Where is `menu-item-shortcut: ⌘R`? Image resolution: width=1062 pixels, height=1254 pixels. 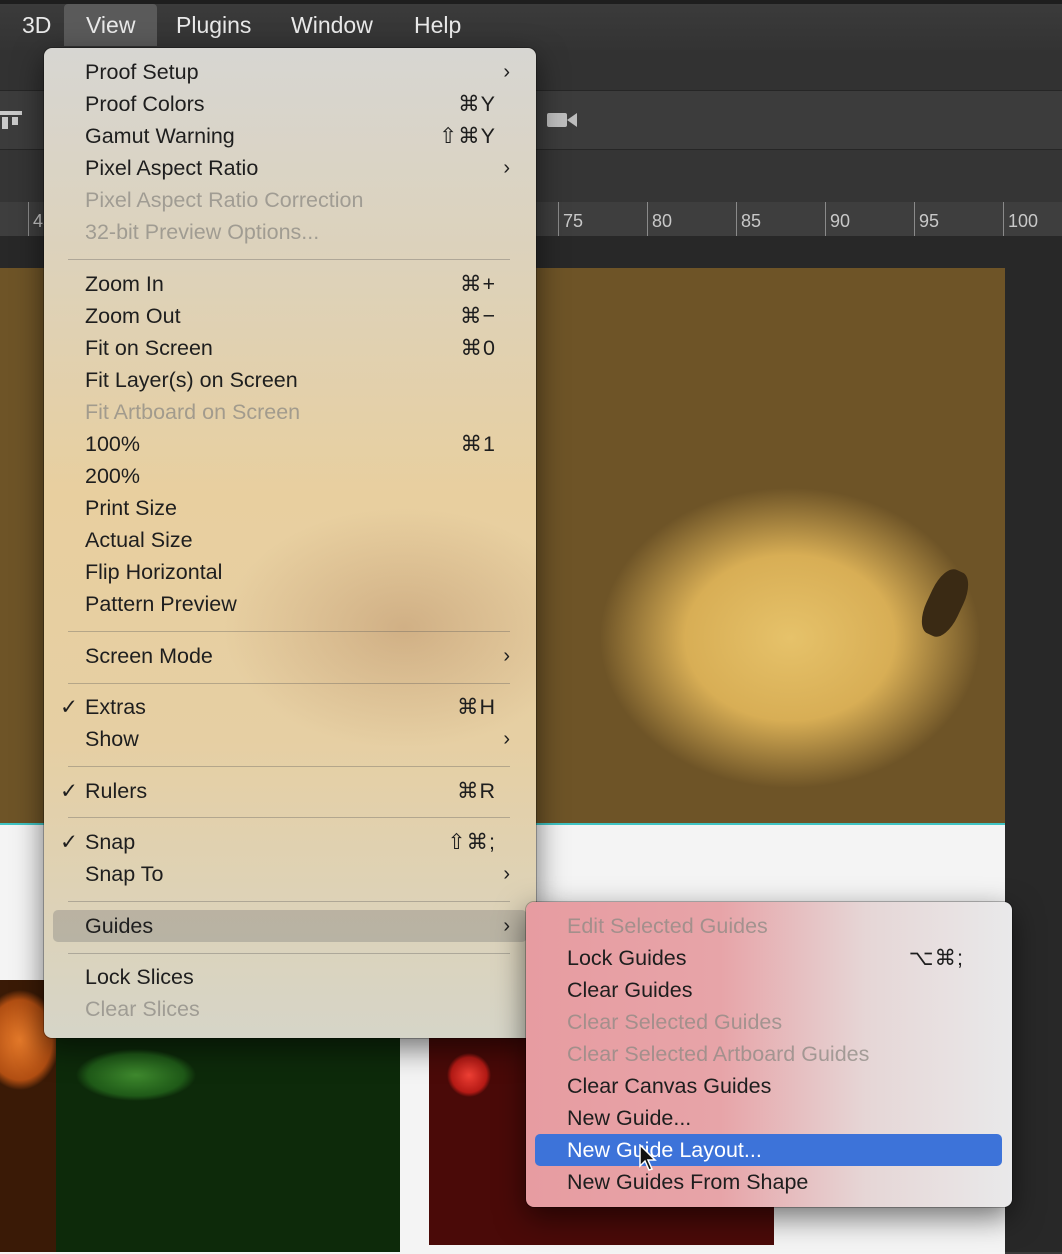 menu-item-shortcut: ⌘R is located at coordinates (476, 791).